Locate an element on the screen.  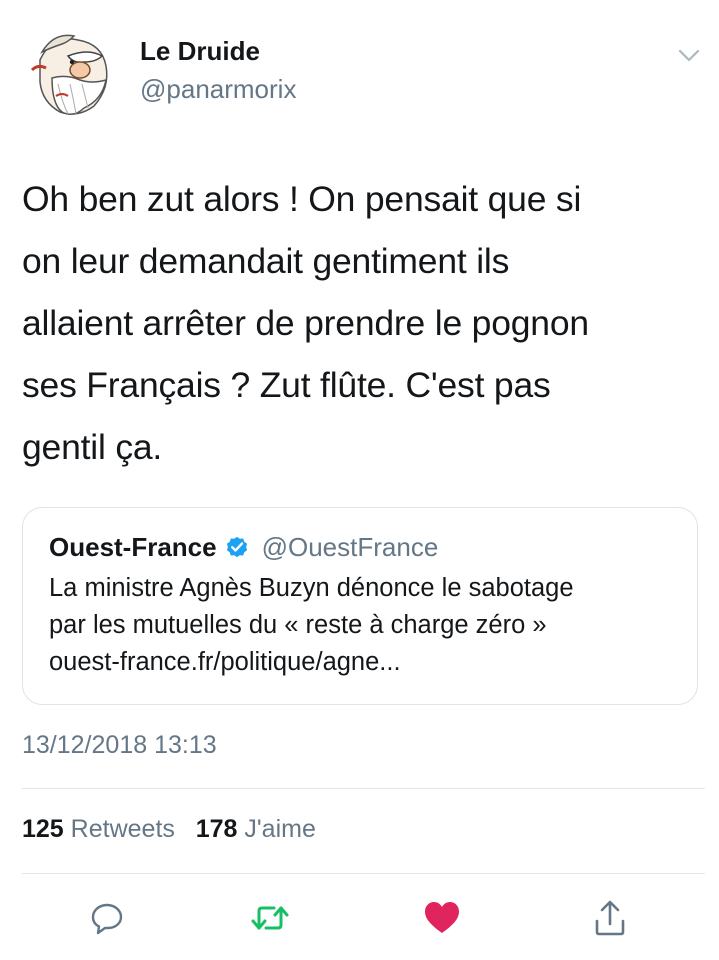
author-name: Le Druide is located at coordinates (200, 51).